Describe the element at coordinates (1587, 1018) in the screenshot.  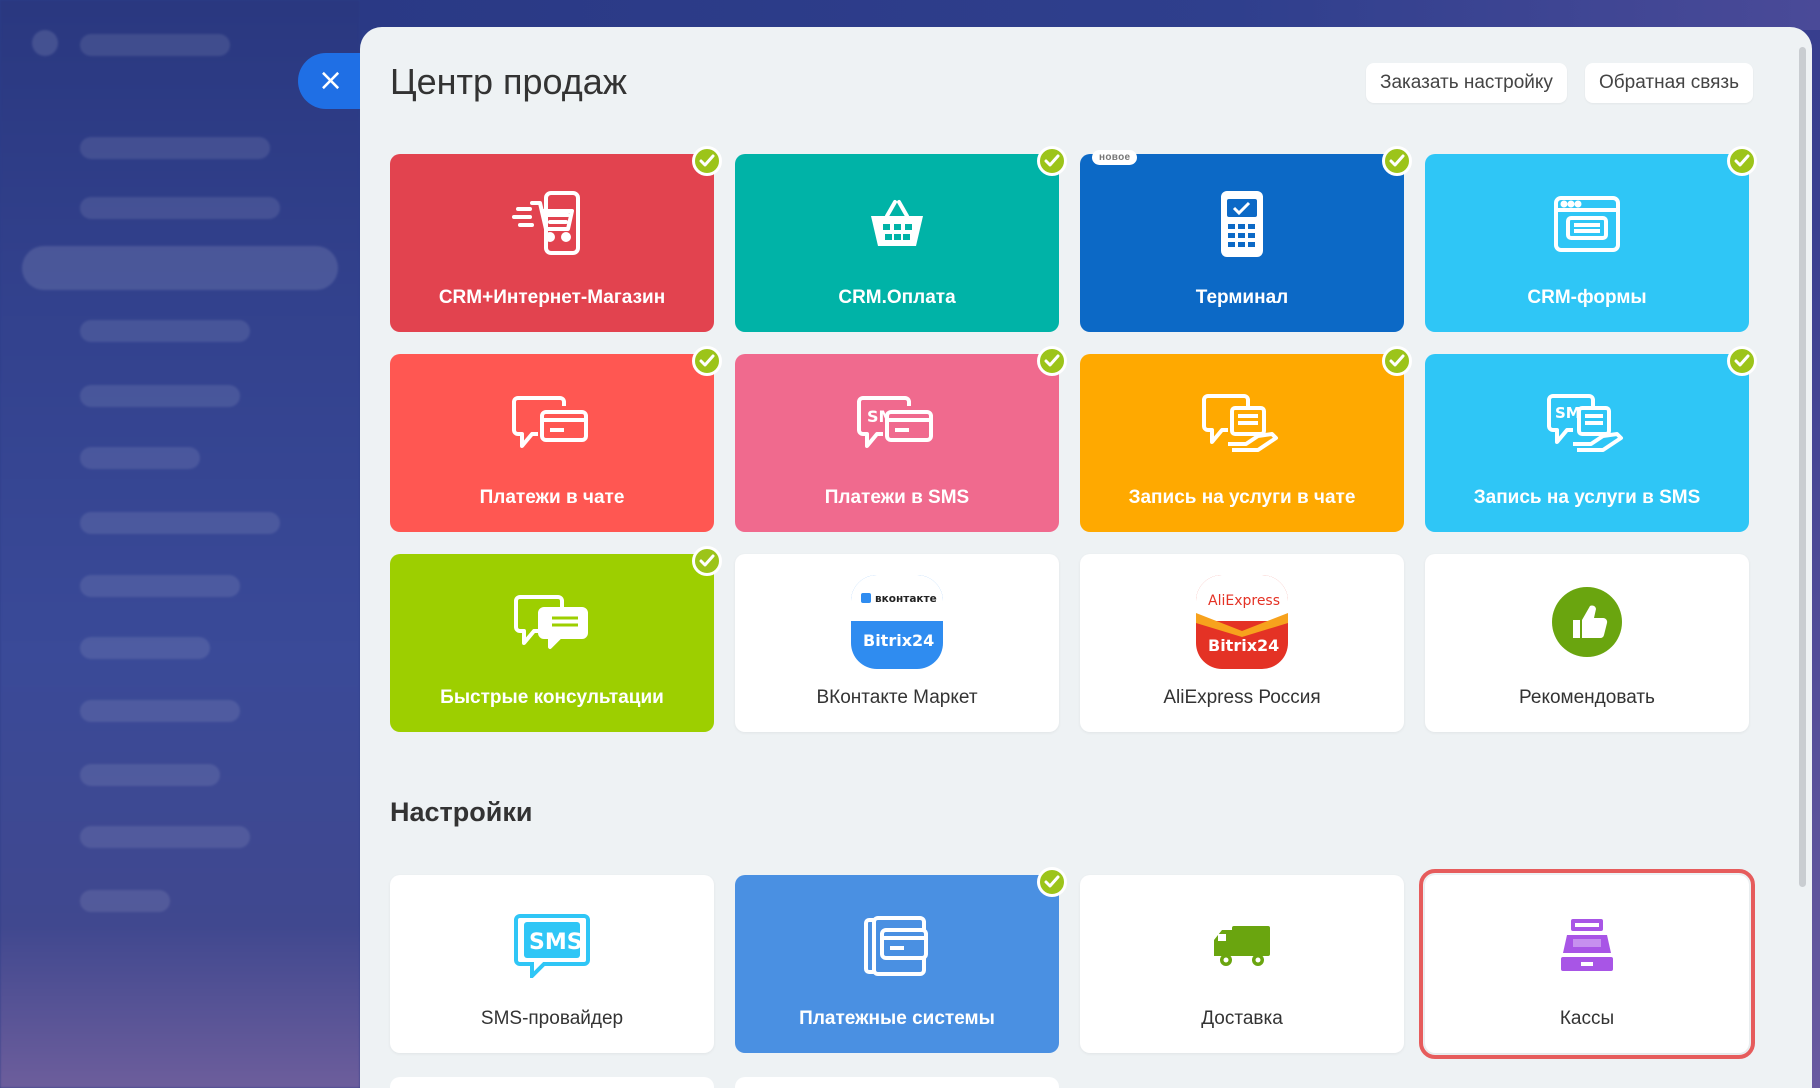
I see `tile-label: Кассы` at that location.